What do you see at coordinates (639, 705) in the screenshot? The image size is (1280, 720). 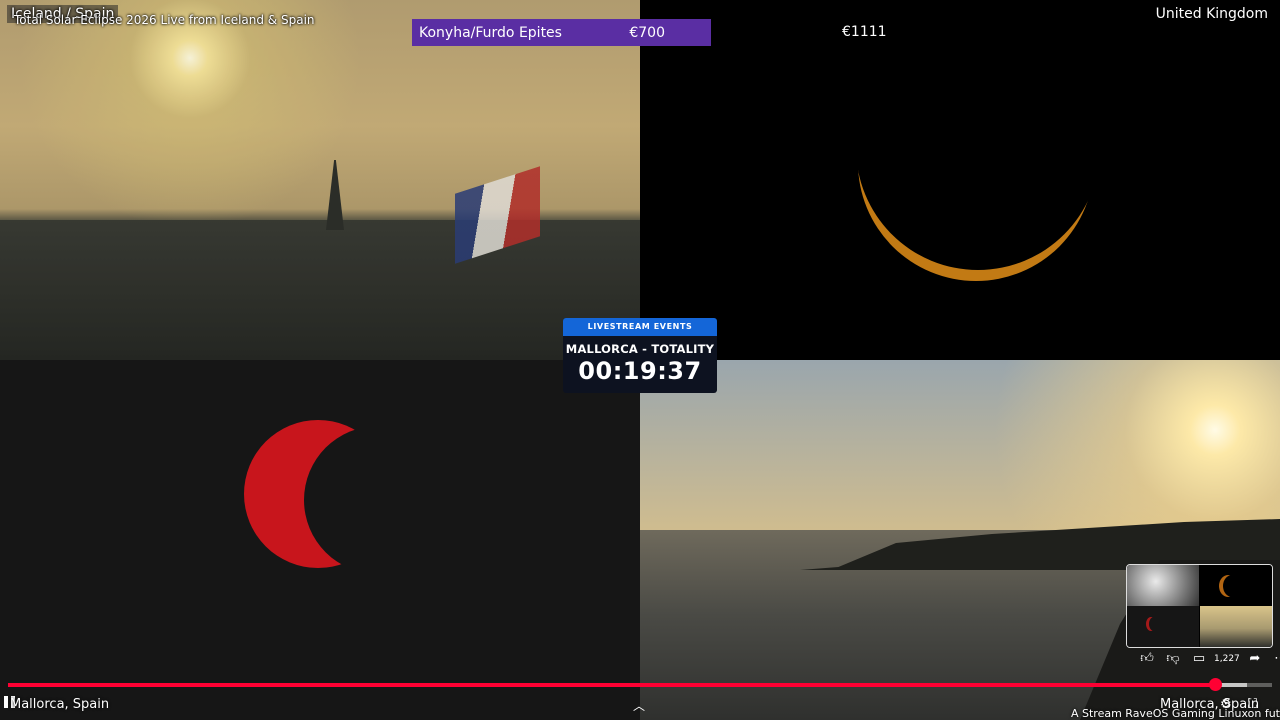 I see `expand-icon: ︿` at bounding box center [639, 705].